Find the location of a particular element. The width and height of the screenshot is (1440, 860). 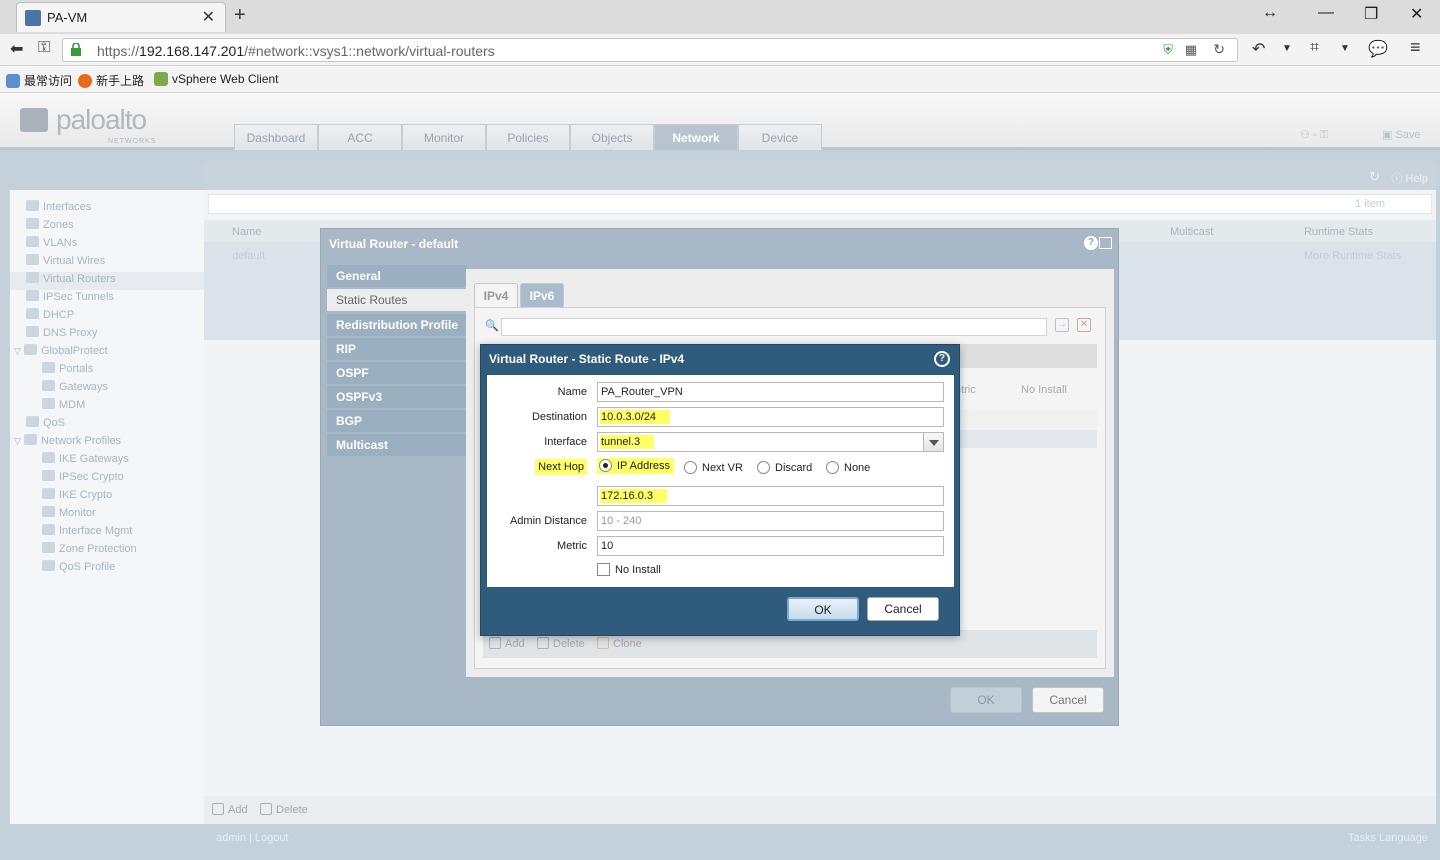

crop-icon: ⌗ is located at coordinates (1314, 48).